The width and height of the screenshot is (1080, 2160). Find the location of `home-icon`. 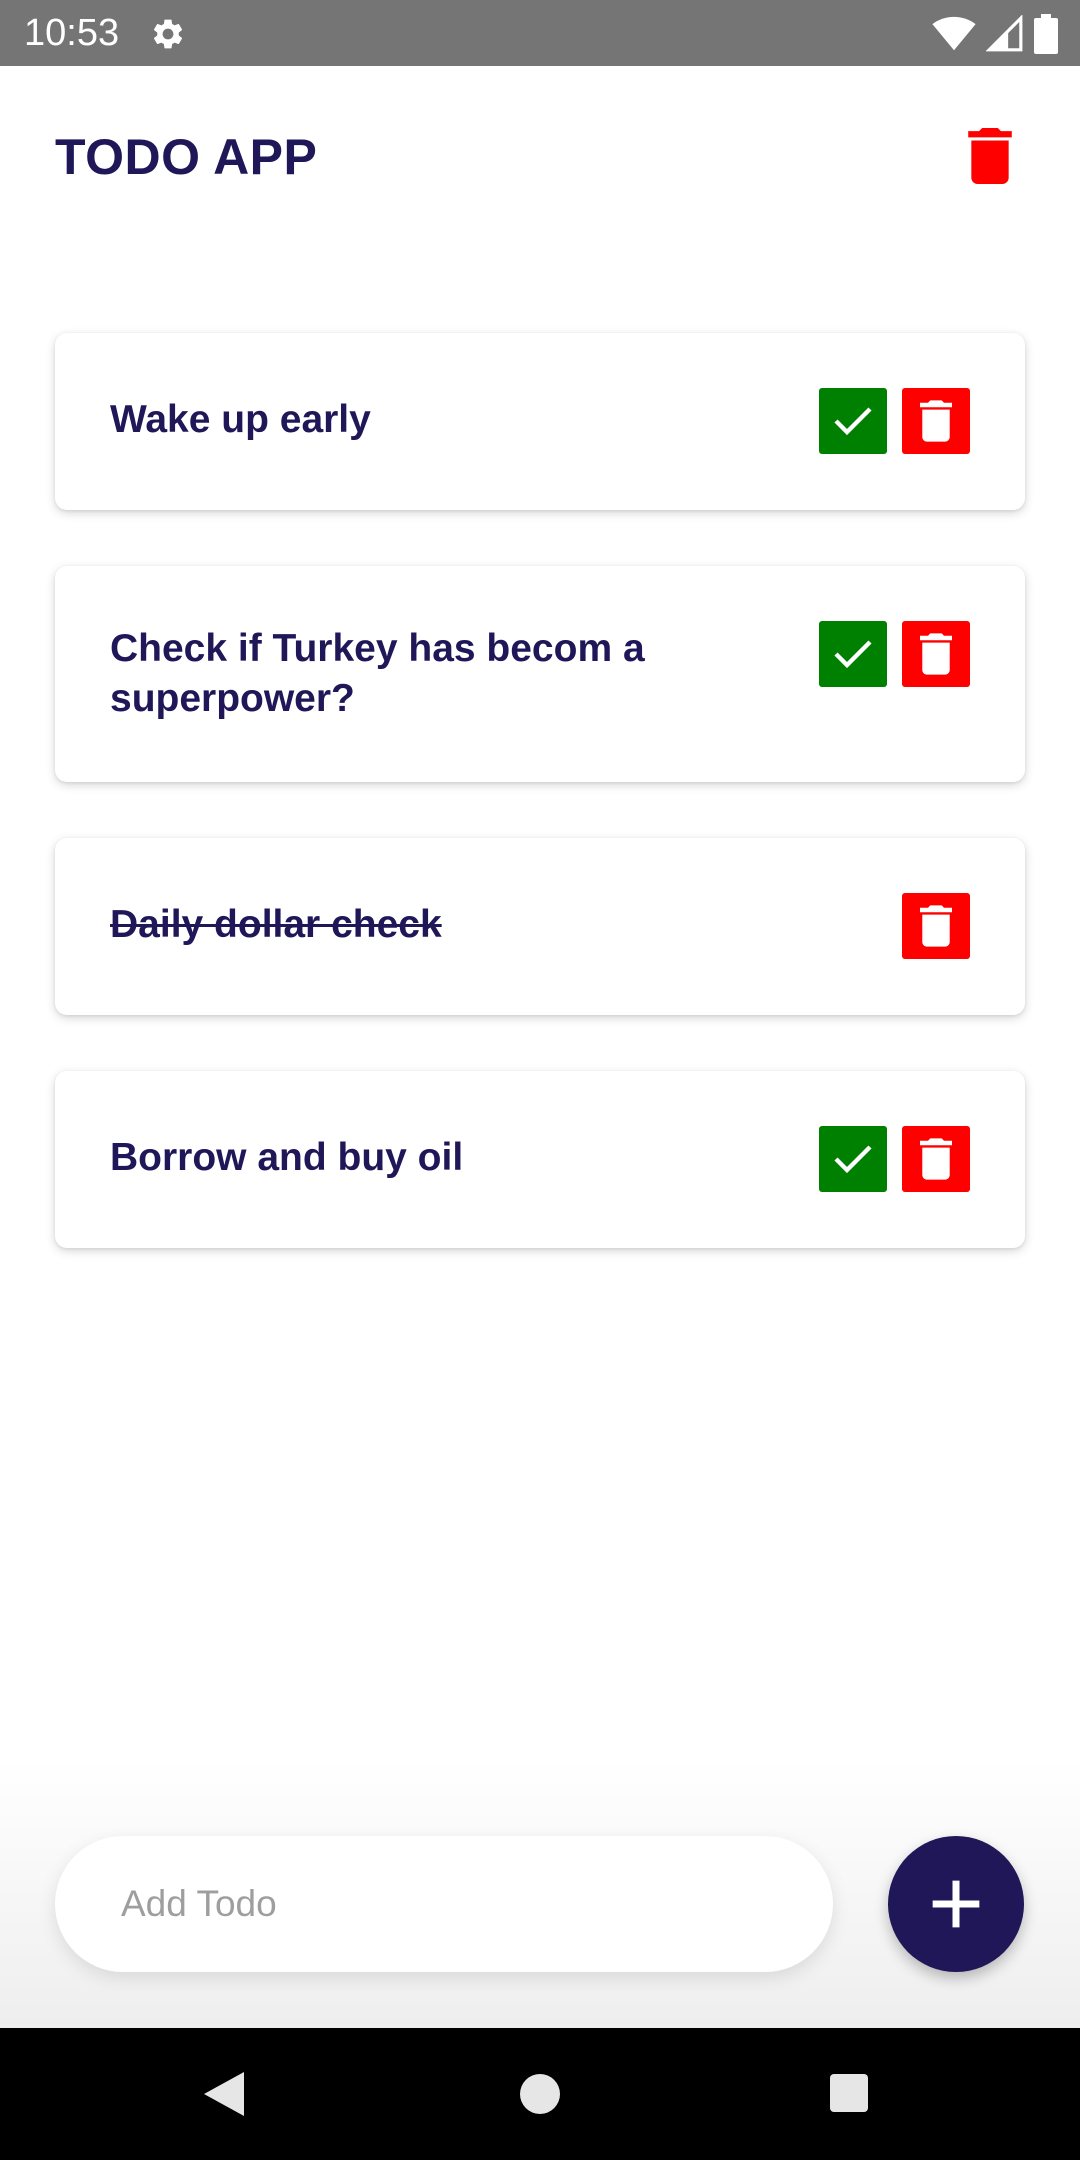

home-icon is located at coordinates (540, 2094).